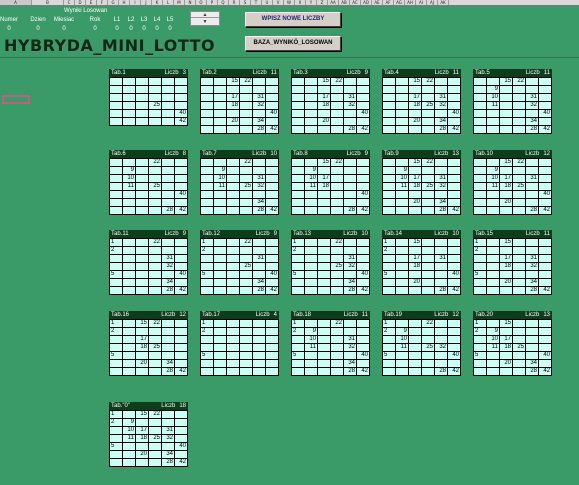 The height and width of the screenshot is (485, 579). I want to click on selected-cell, so click(16, 99).